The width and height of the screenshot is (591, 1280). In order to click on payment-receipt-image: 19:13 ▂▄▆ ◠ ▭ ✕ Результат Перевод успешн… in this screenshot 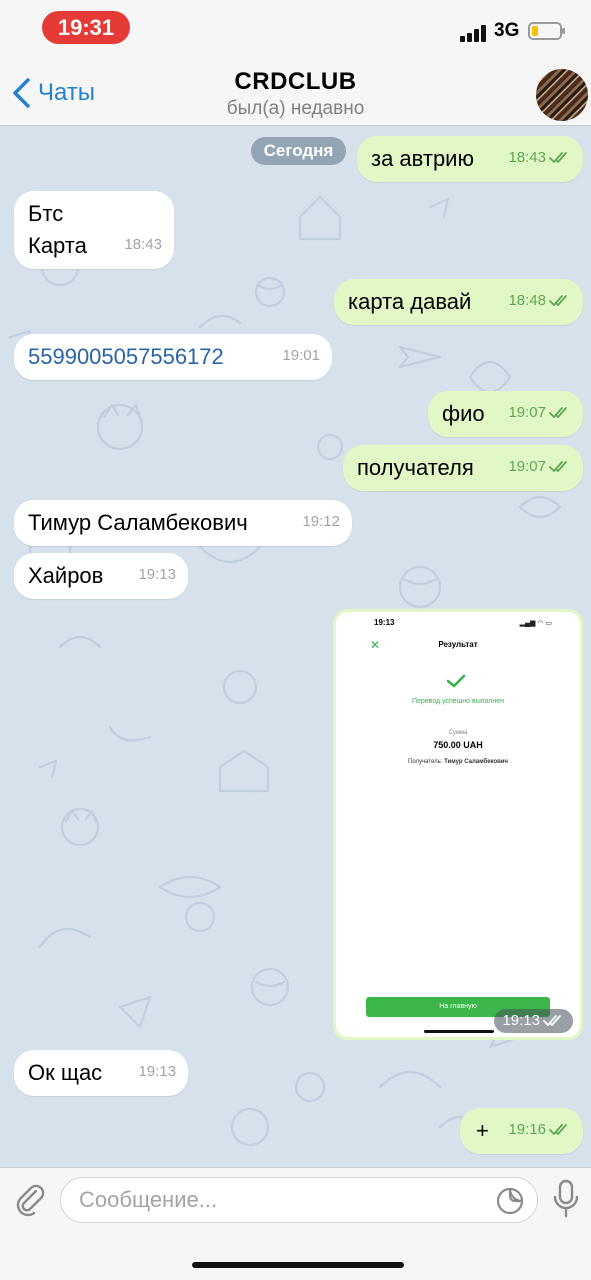, I will do `click(458, 824)`.